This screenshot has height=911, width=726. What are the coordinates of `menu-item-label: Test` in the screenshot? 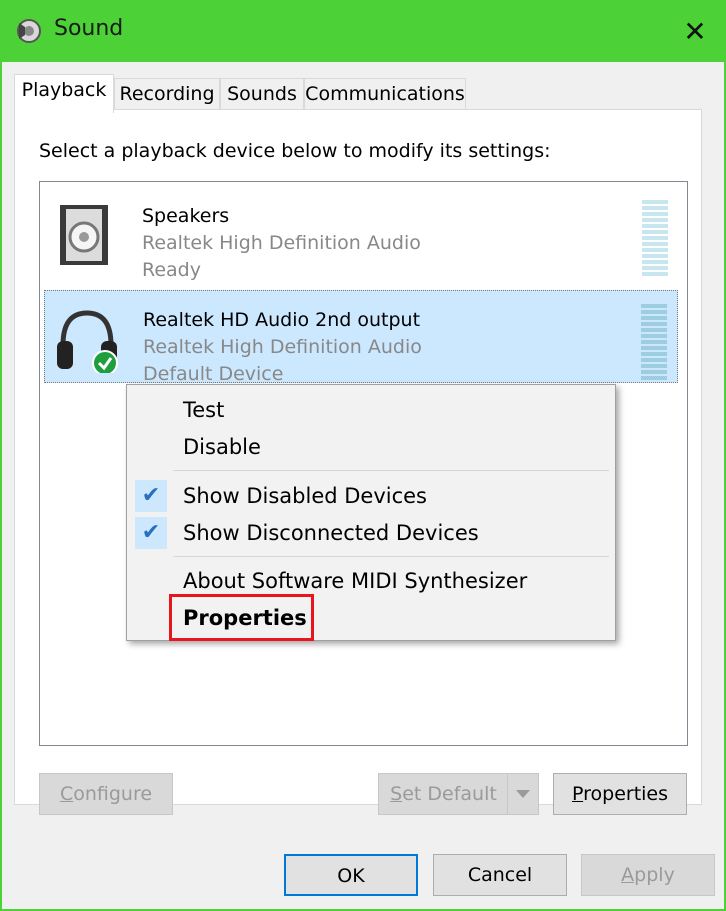 It's located at (204, 410).